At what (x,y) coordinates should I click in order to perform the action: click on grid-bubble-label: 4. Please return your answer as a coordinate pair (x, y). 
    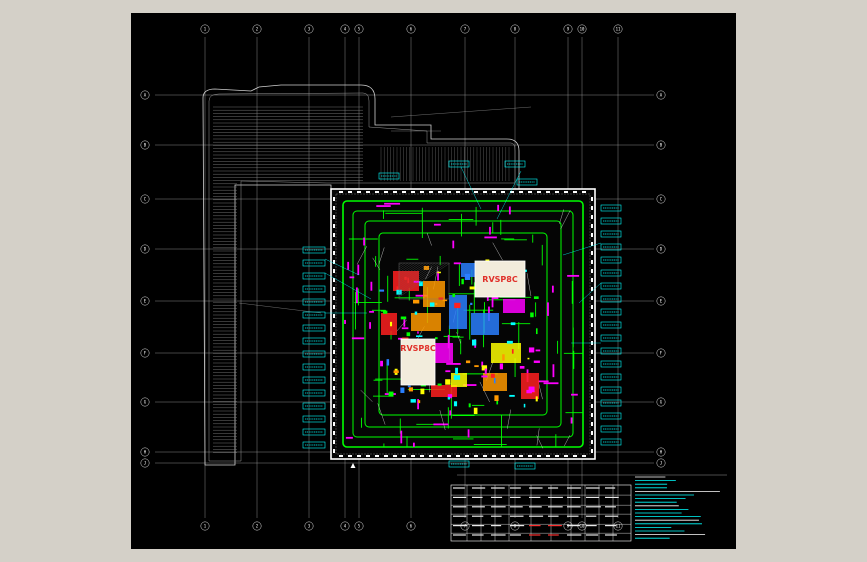
    Looking at the image, I should click on (345, 525).